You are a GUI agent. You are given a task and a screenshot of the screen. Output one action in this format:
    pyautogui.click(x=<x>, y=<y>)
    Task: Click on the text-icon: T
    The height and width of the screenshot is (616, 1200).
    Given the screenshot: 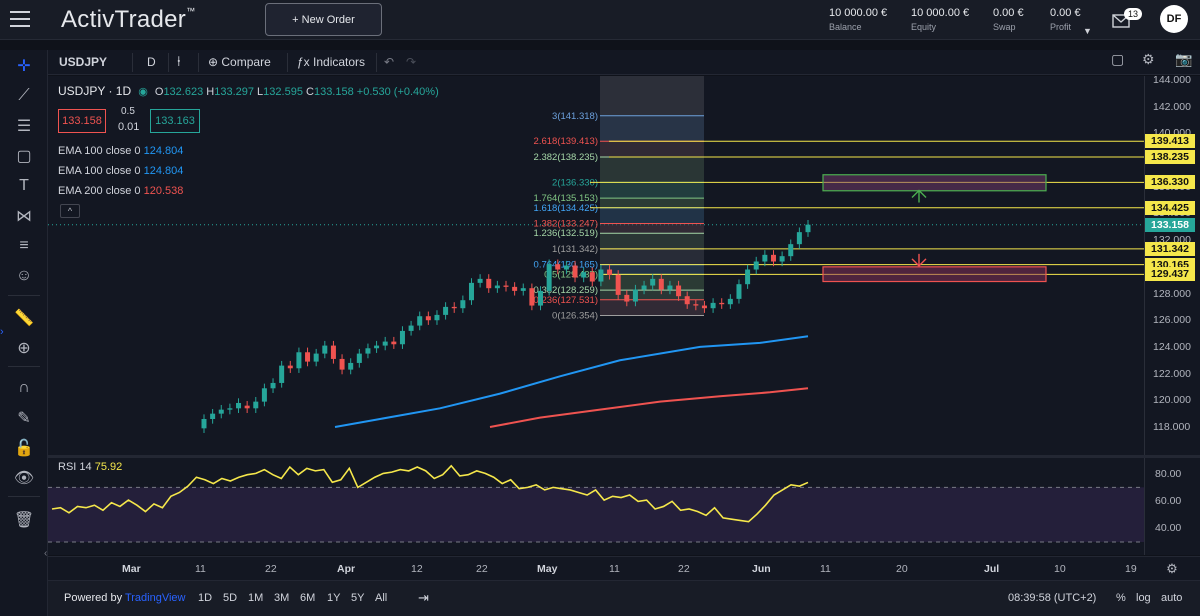 What is the action you would take?
    pyautogui.click(x=24, y=186)
    